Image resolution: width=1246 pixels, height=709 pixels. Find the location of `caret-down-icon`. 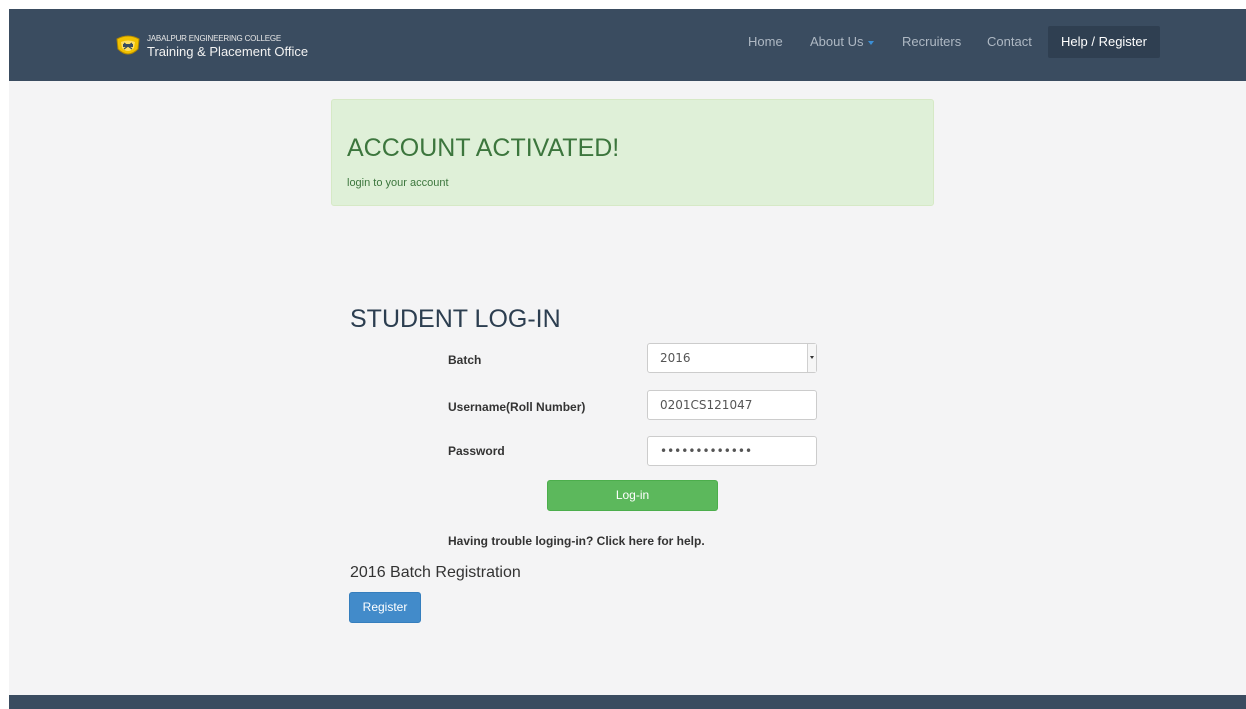

caret-down-icon is located at coordinates (871, 42).